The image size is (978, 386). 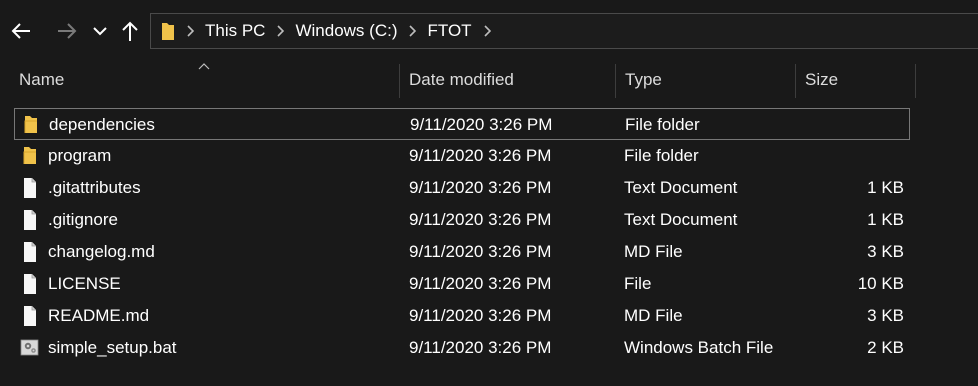 I want to click on file-name: changelog.md, so click(x=101, y=251).